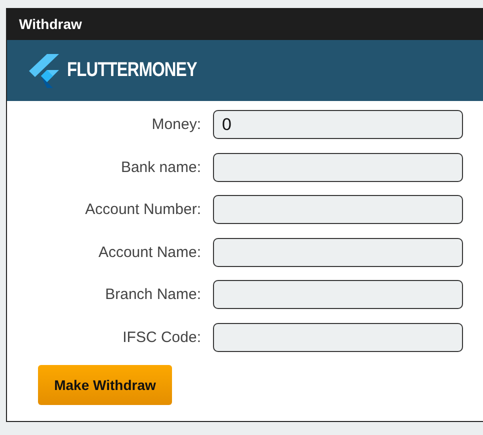 The height and width of the screenshot is (435, 483). What do you see at coordinates (175, 124) in the screenshot?
I see `field-label: Money:` at bounding box center [175, 124].